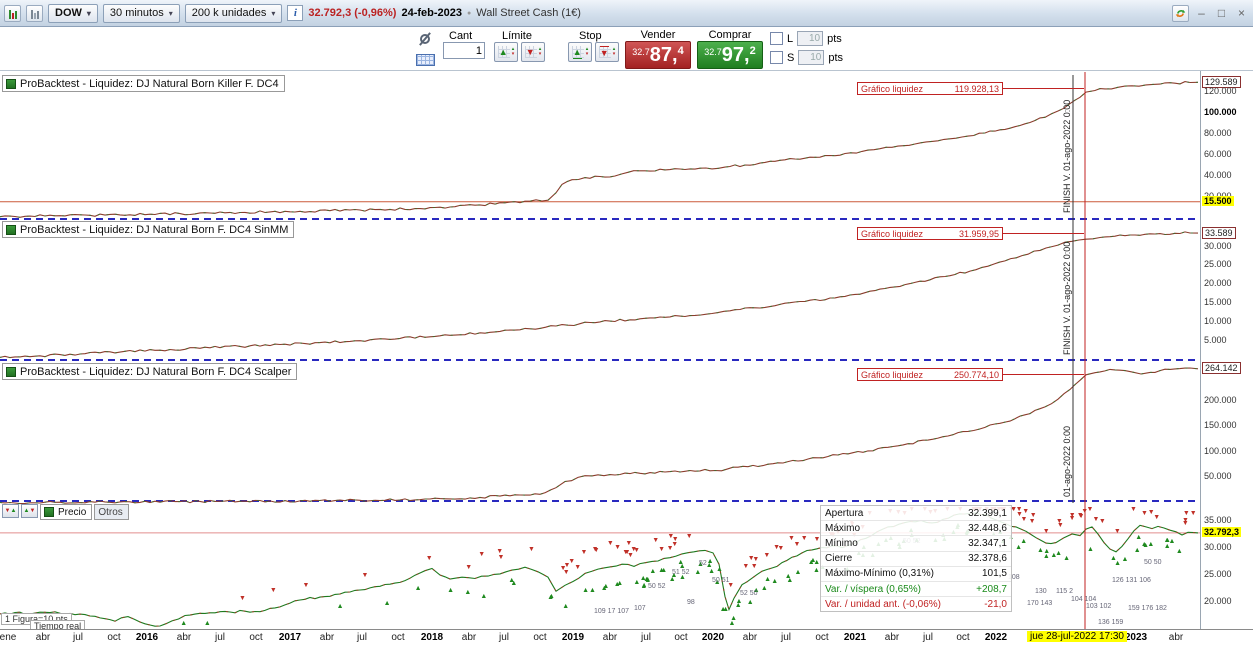 The image size is (1253, 646). Describe the element at coordinates (730, 55) in the screenshot. I see `buy-button: 32.7 97, 2` at that location.